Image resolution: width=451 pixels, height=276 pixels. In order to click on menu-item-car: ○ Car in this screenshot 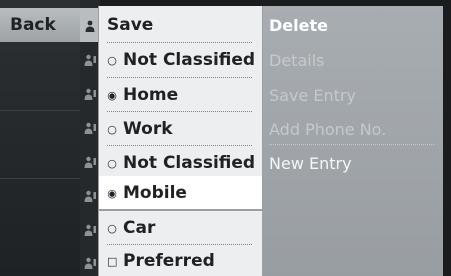, I will do `click(180, 228)`.